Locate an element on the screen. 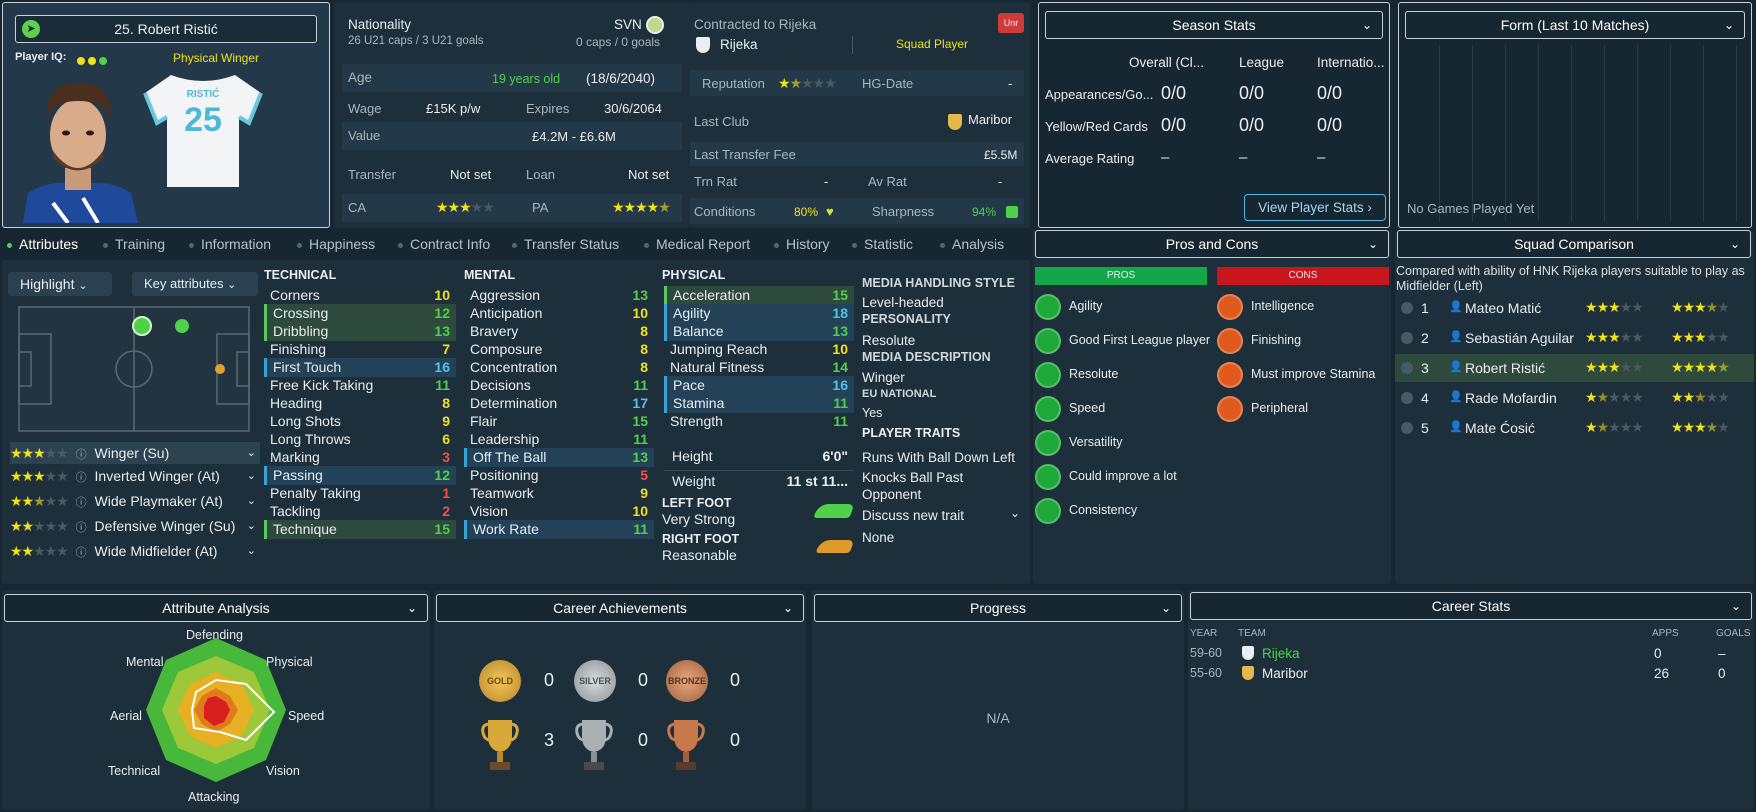 The width and height of the screenshot is (1756, 812). tab-transfer-status: Transfer Status is located at coordinates (565, 244).